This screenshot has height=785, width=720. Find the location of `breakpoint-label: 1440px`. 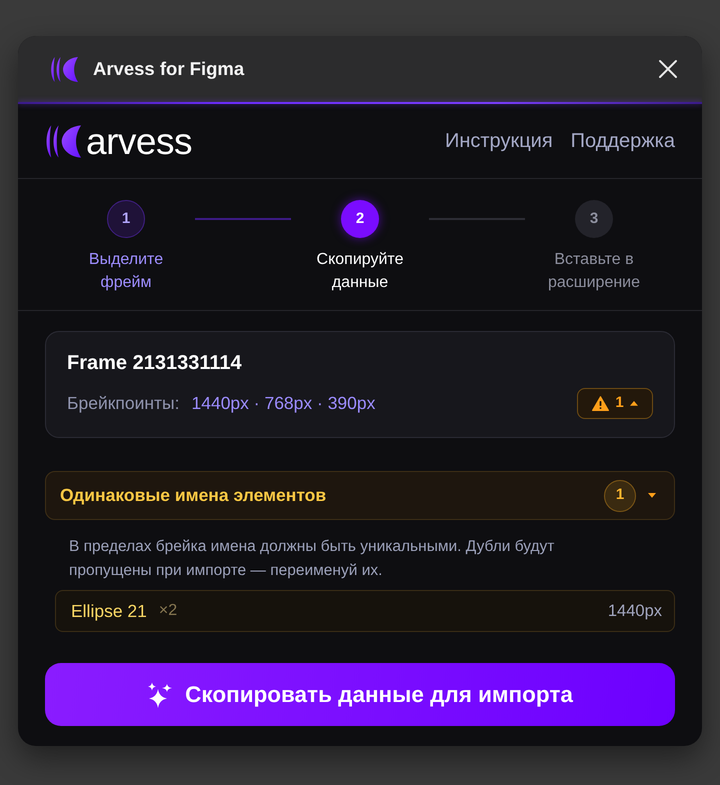

breakpoint-label: 1440px is located at coordinates (635, 611).